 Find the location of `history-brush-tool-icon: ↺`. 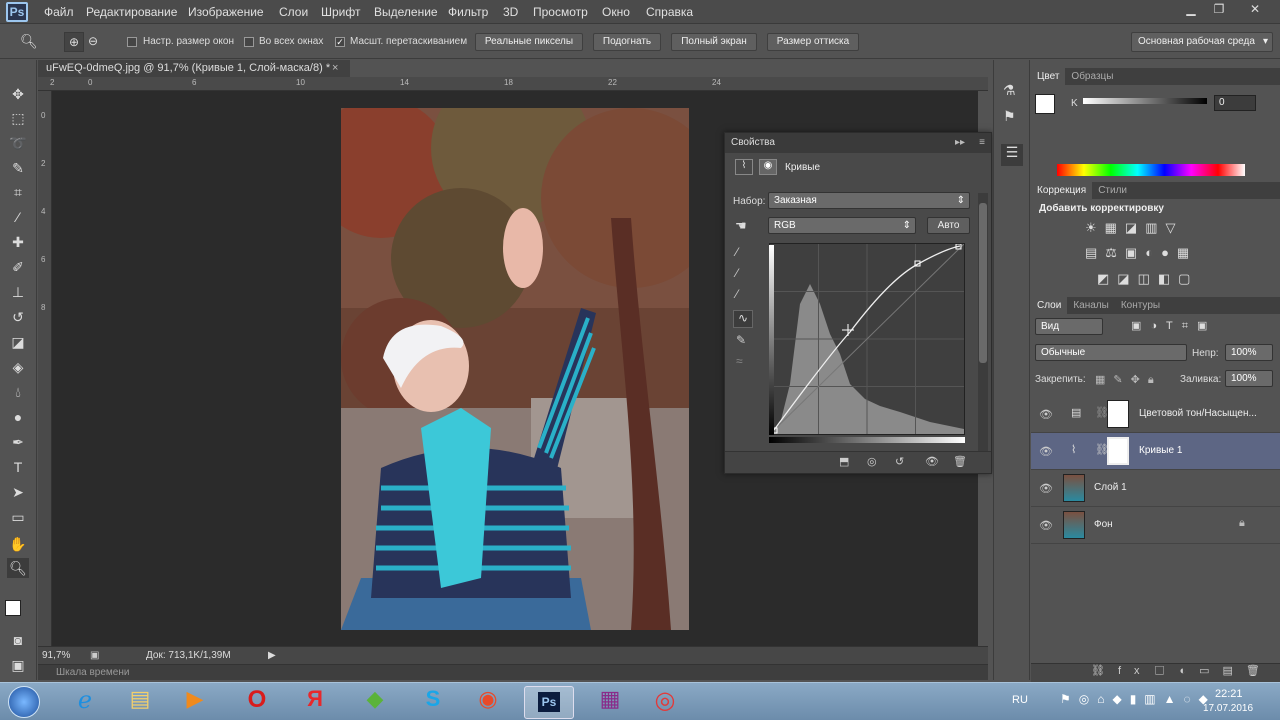

history-brush-tool-icon: ↺ is located at coordinates (18, 317).